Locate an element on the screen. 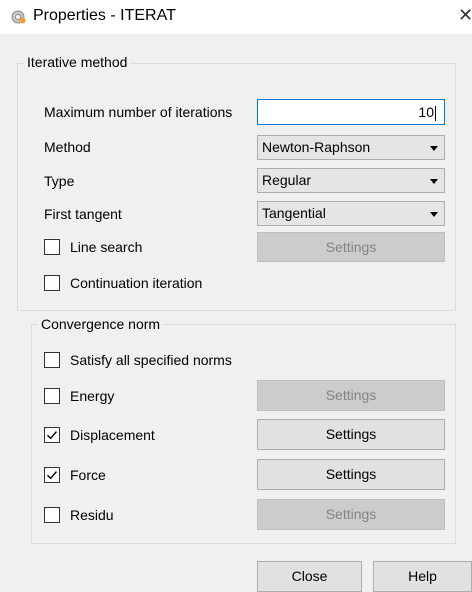 Image resolution: width=472 pixels, height=592 pixels. first-tangent-label: First tangent is located at coordinates (83, 214).